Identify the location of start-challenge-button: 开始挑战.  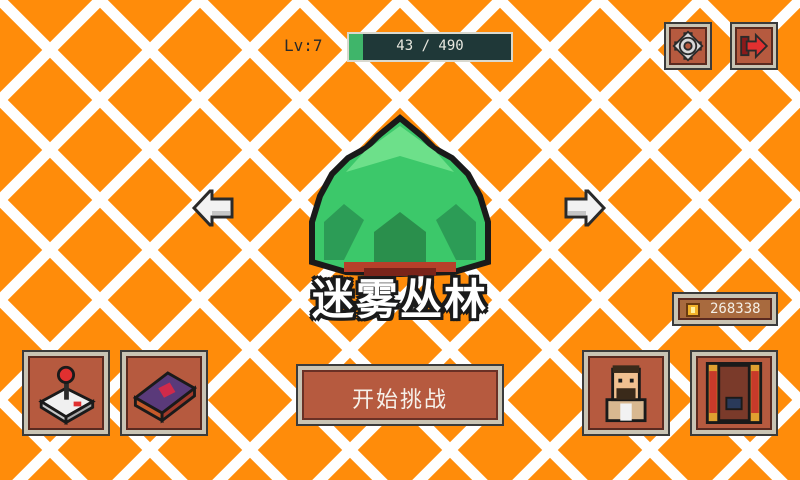
(400, 395).